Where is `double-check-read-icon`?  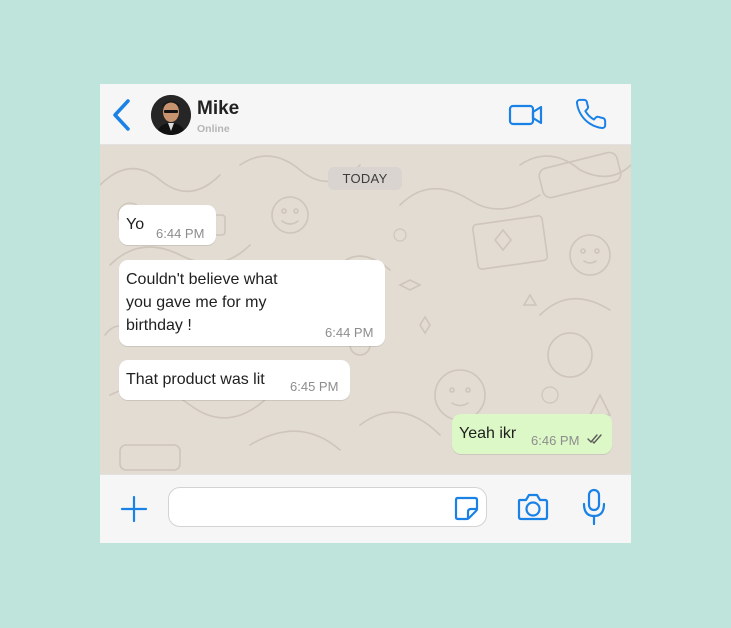
double-check-read-icon is located at coordinates (596, 439).